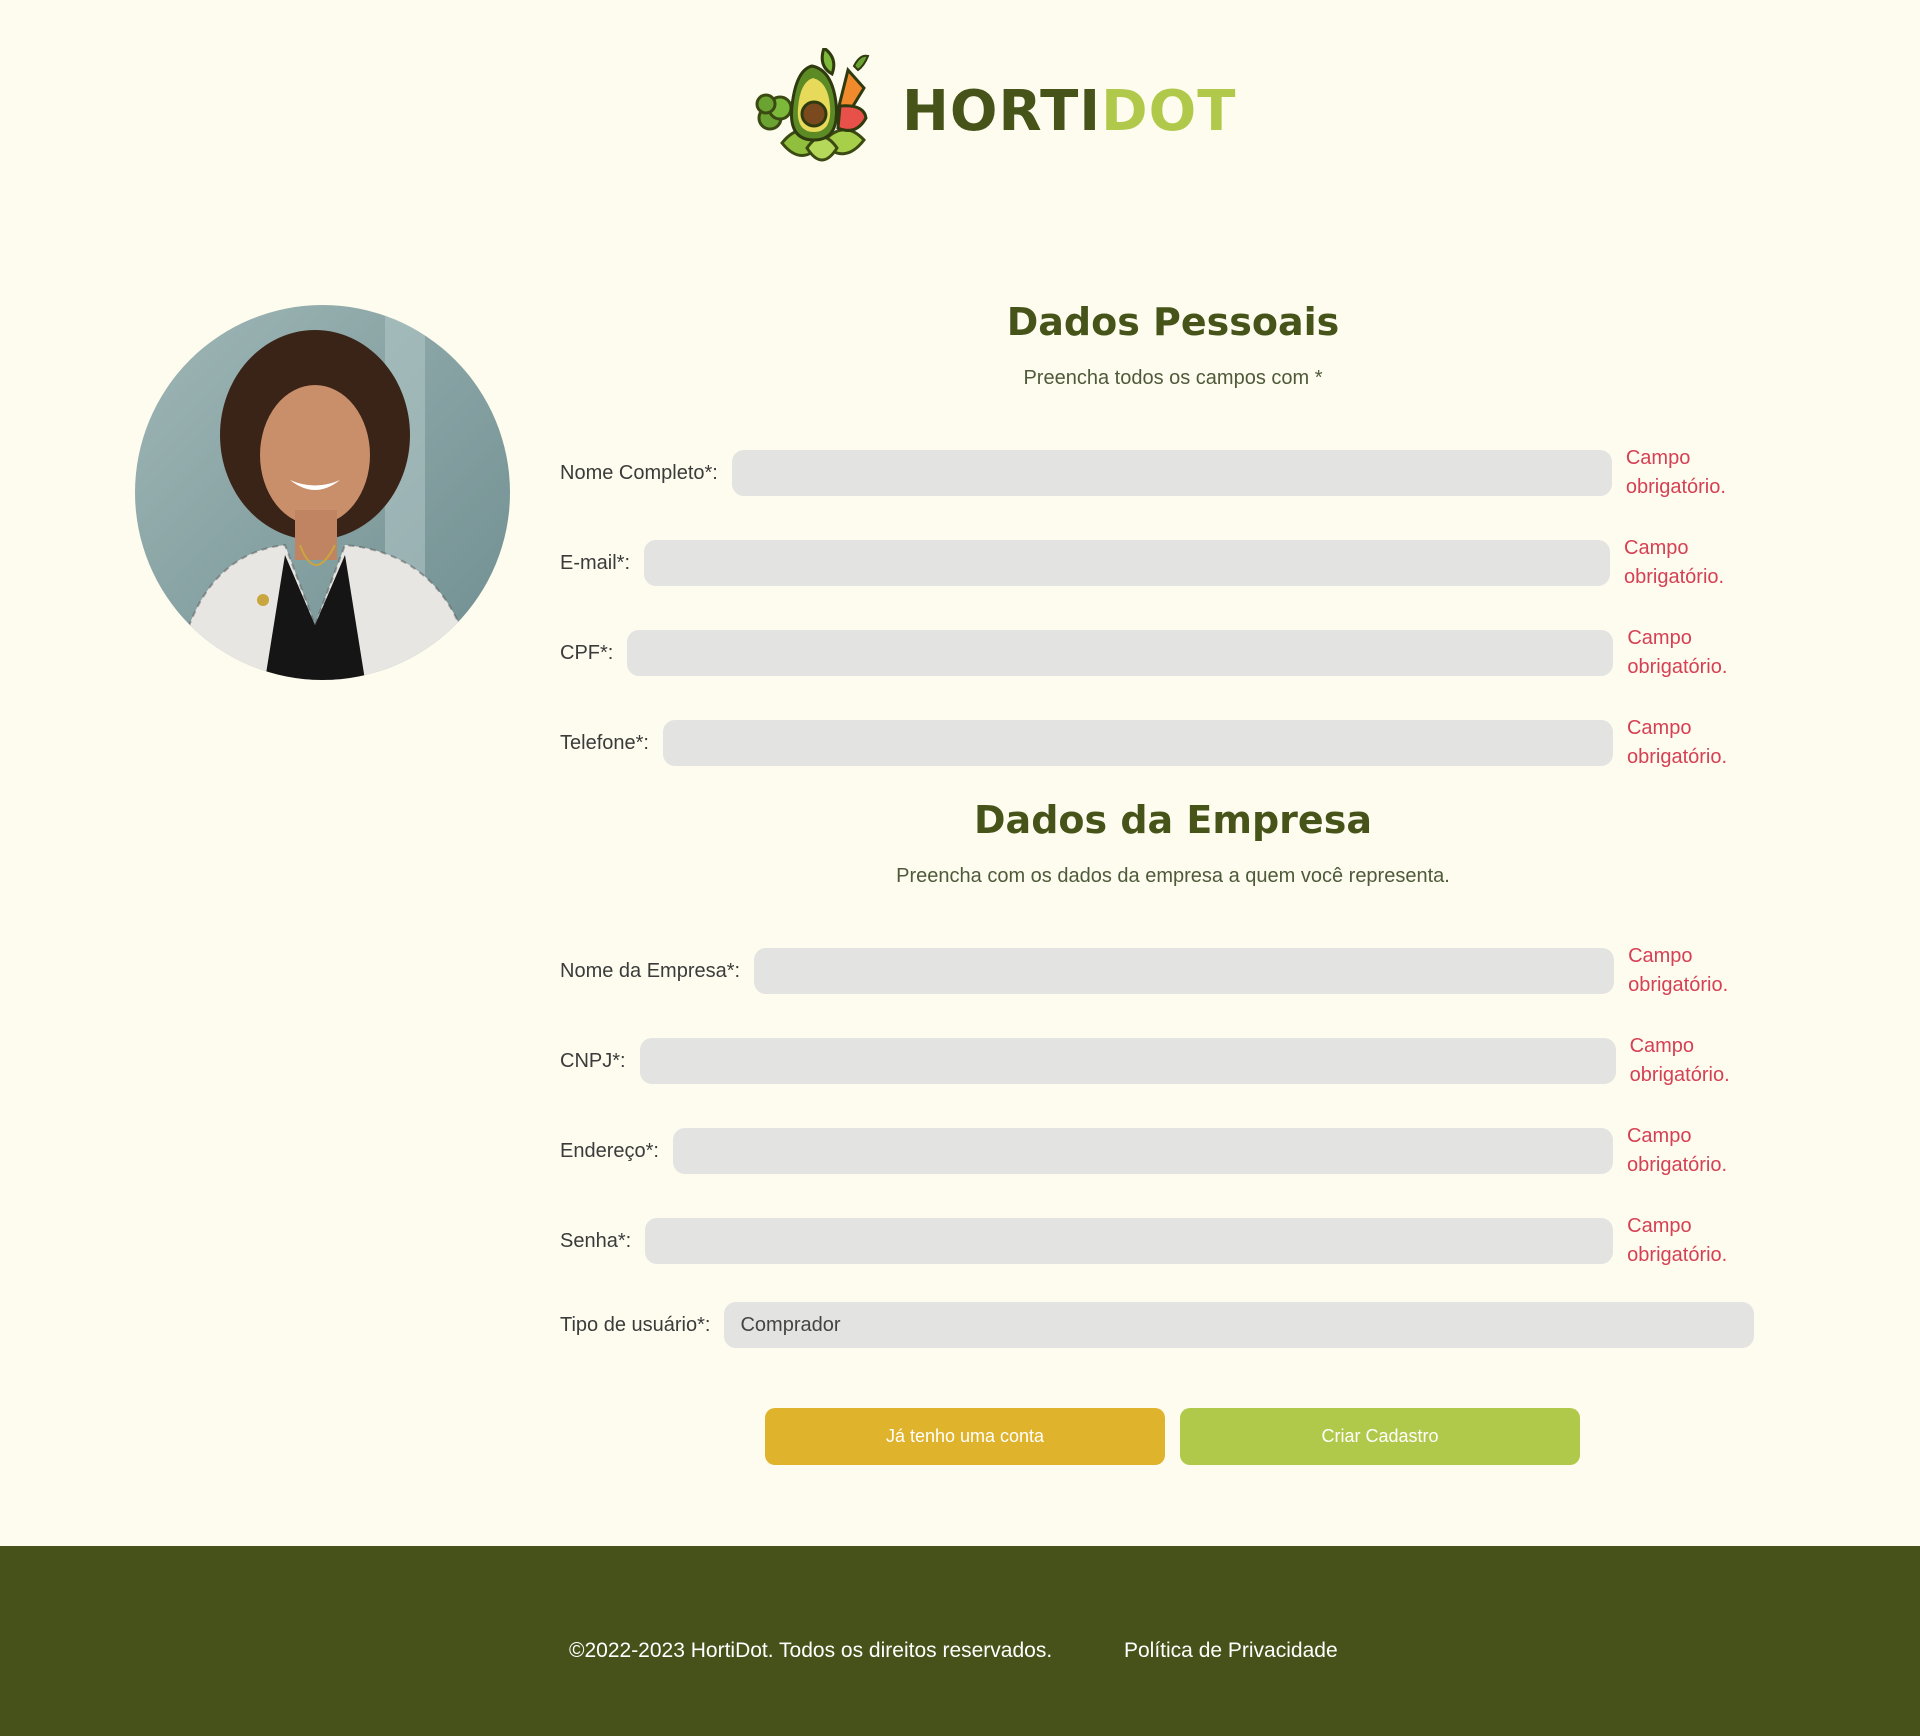 The height and width of the screenshot is (1736, 1920). I want to click on phone-label: Telefone*:, so click(604, 742).